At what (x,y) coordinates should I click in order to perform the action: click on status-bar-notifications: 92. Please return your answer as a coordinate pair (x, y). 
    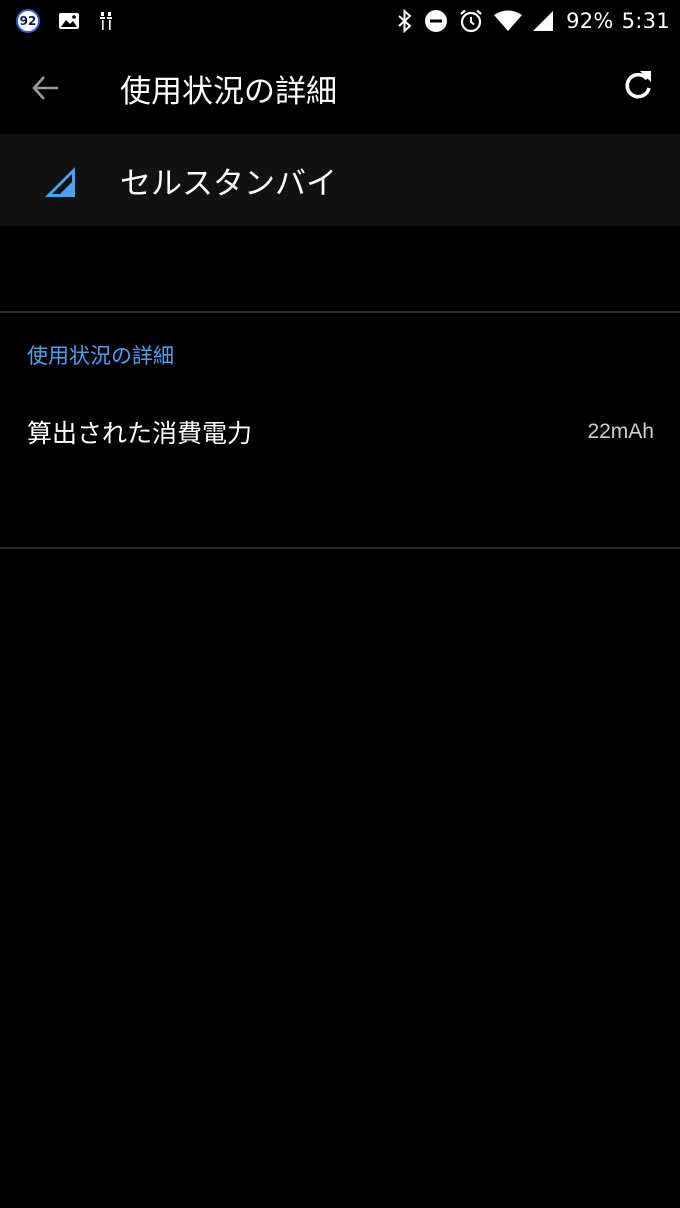
    Looking at the image, I should click on (65, 21).